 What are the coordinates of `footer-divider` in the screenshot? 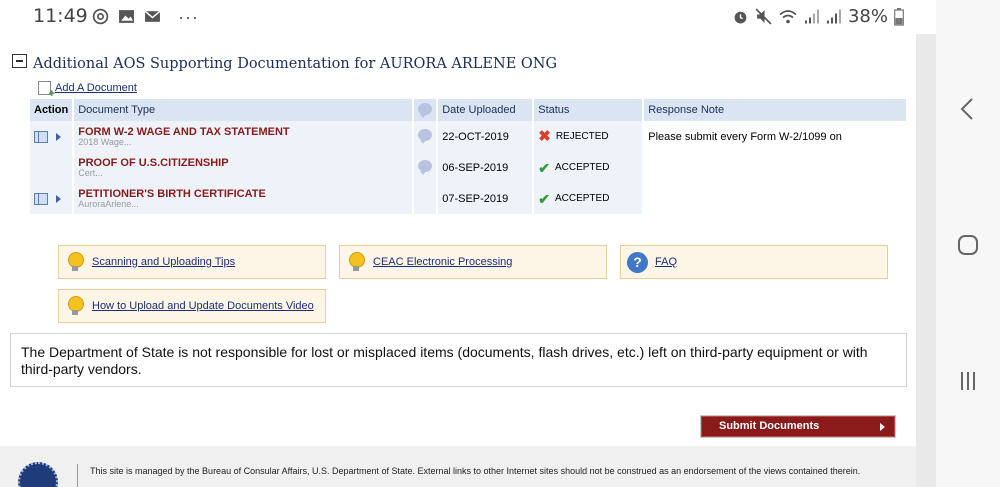 It's located at (77, 475).